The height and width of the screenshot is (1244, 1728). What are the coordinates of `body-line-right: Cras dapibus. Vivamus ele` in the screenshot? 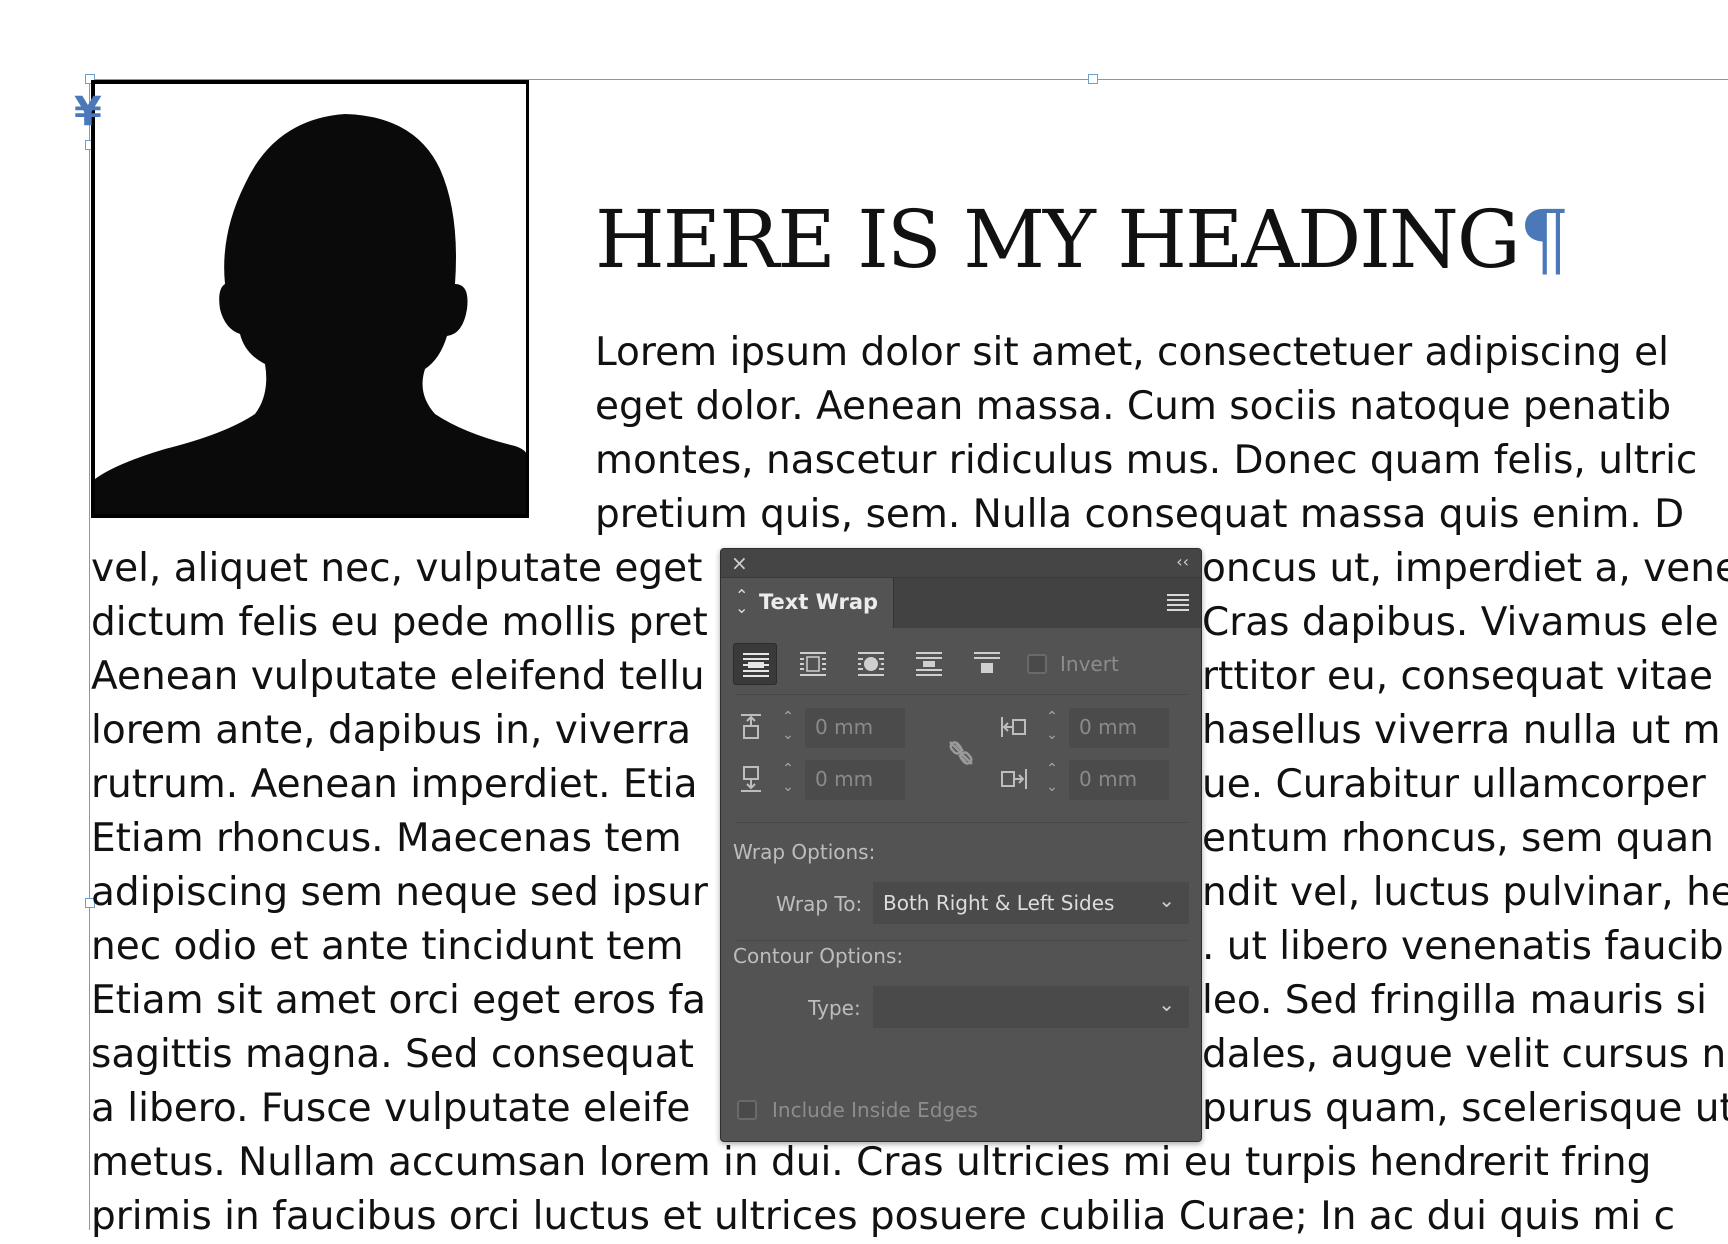 It's located at (1460, 622).